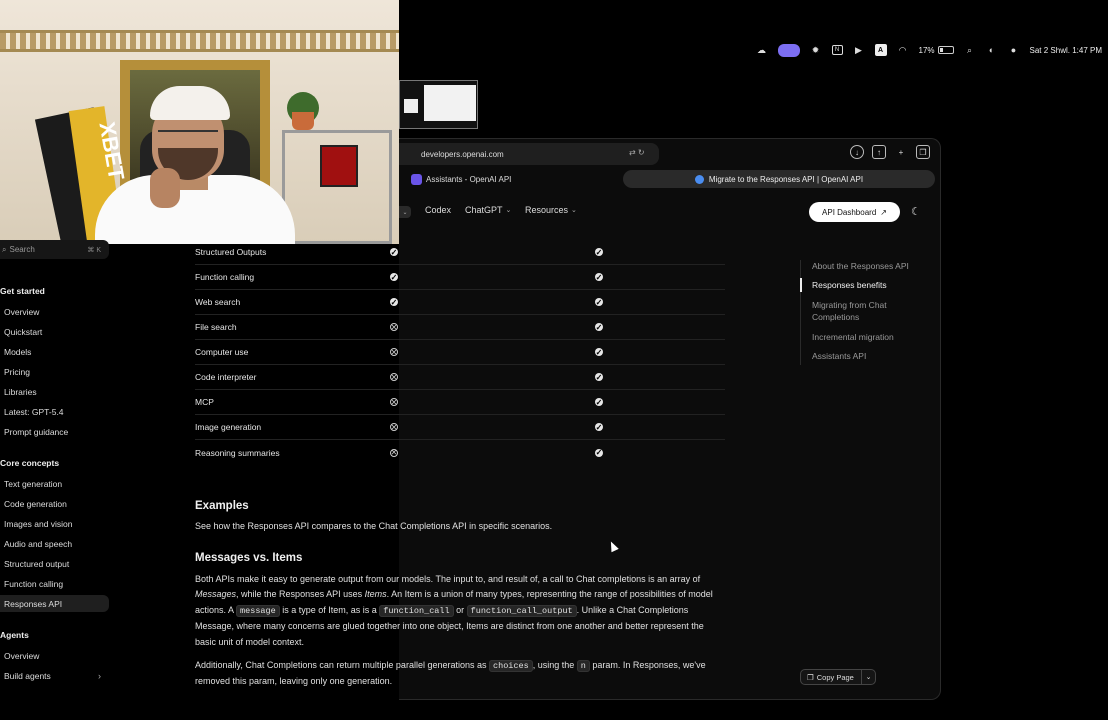  I want to click on battery-indicator: 17%, so click(936, 50).